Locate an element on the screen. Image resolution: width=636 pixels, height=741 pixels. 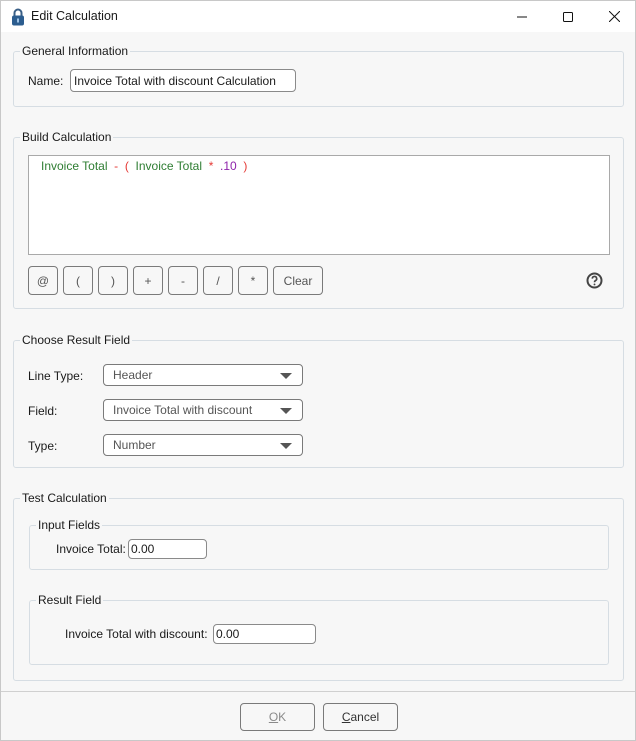
minimize-button is located at coordinates (522, 16).